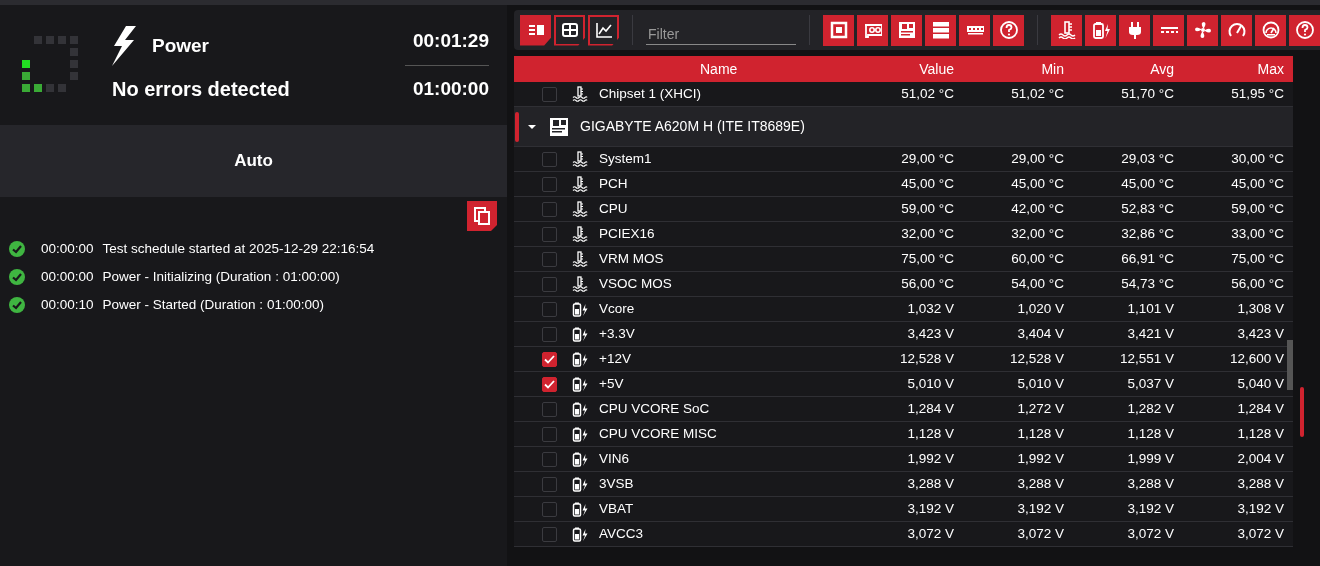 This screenshot has width=1320, height=566. I want to click on filter-field: Filter, so click(721, 35).